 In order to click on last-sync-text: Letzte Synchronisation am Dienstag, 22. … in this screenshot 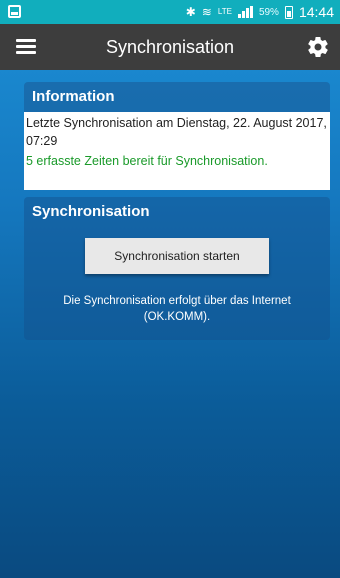, I will do `click(176, 132)`.